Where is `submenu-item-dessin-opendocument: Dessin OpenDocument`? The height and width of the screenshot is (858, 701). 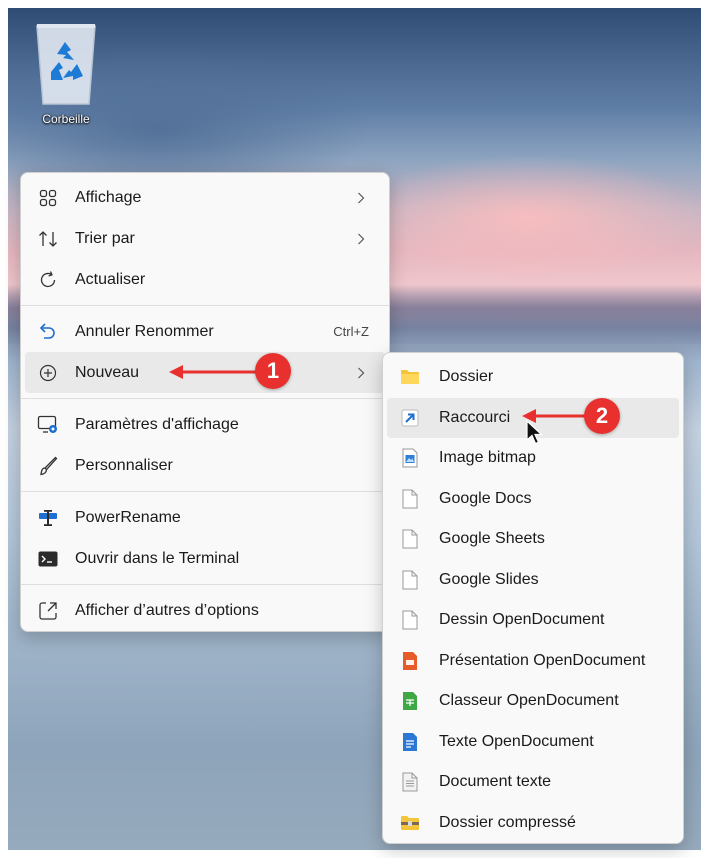 submenu-item-dessin-opendocument: Dessin OpenDocument is located at coordinates (533, 620).